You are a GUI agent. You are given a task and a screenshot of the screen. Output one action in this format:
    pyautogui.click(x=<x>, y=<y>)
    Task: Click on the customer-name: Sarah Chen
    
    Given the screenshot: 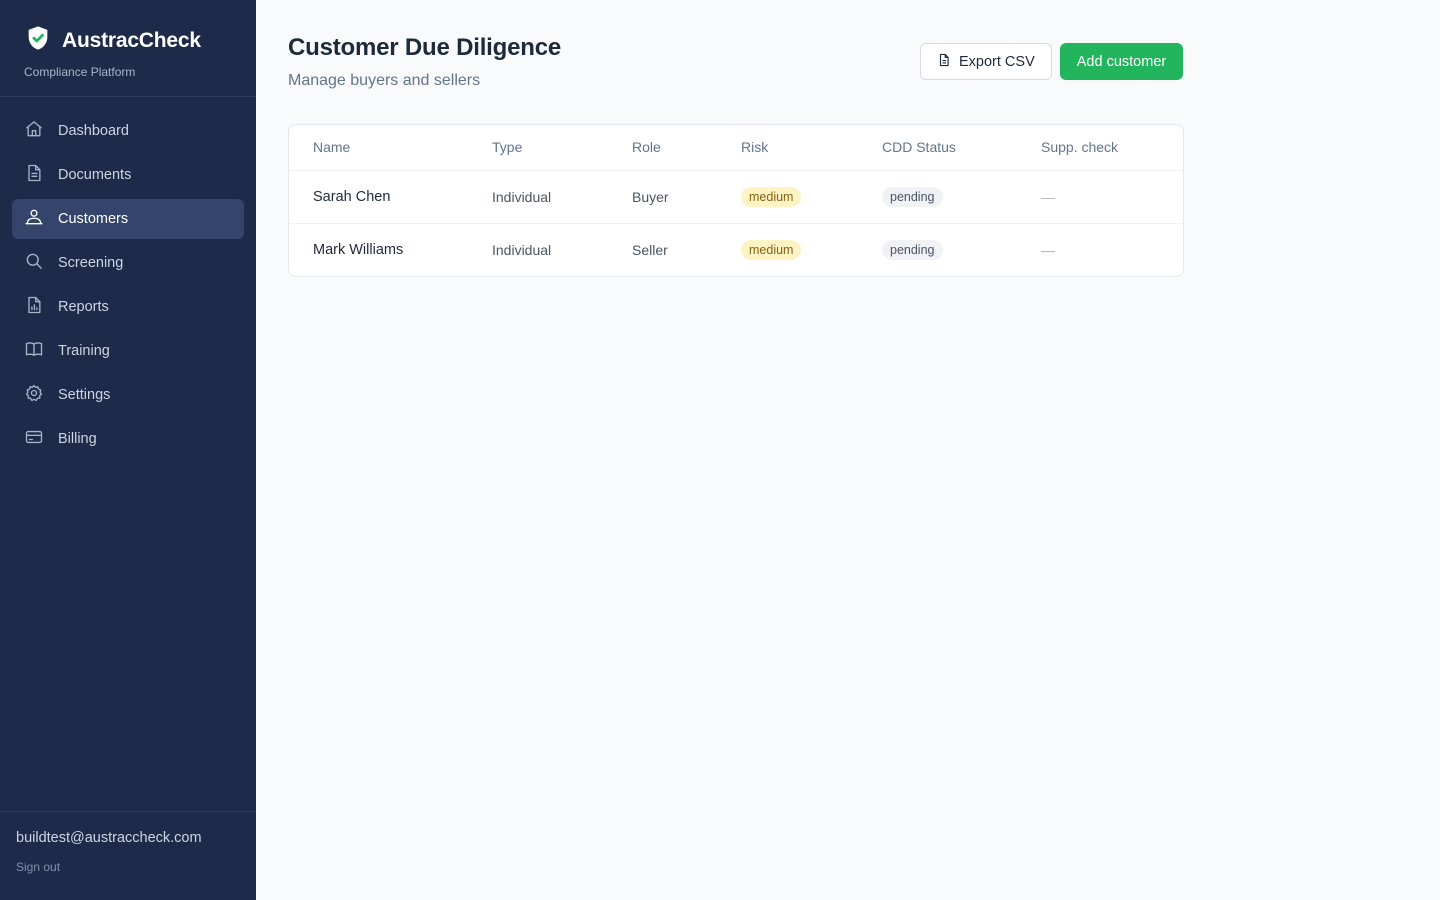 What is the action you would take?
    pyautogui.click(x=390, y=197)
    